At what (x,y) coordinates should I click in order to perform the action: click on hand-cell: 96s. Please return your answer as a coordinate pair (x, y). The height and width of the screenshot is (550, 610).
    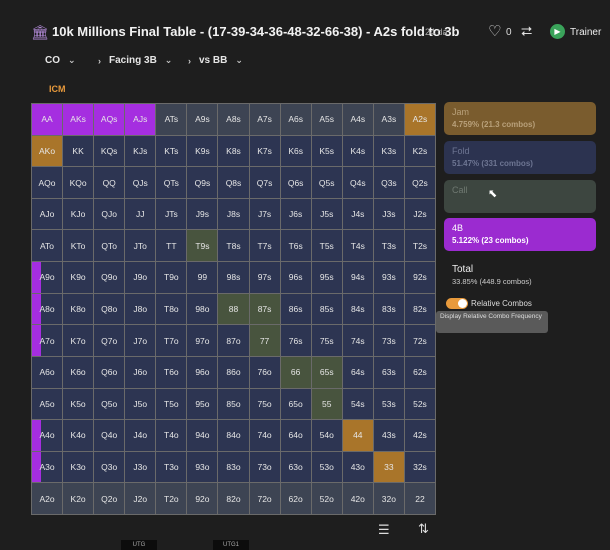
    Looking at the image, I should click on (295, 277).